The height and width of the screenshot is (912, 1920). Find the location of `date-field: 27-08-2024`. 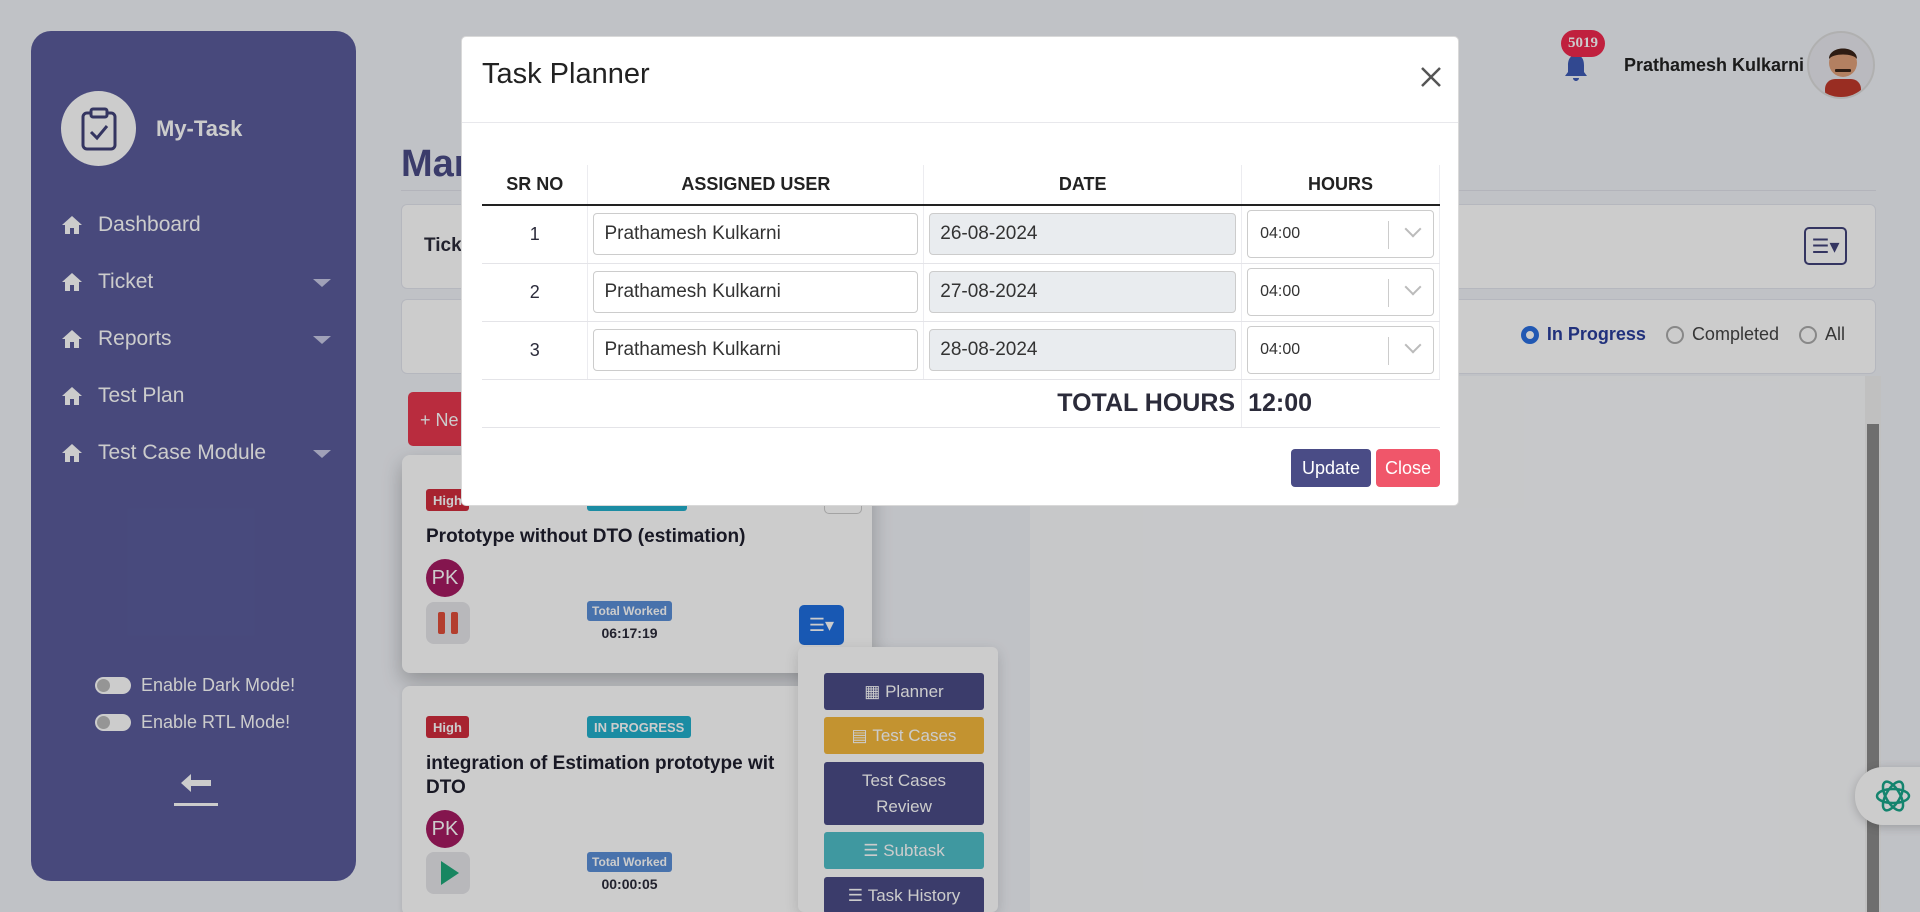

date-field: 27-08-2024 is located at coordinates (1083, 292).